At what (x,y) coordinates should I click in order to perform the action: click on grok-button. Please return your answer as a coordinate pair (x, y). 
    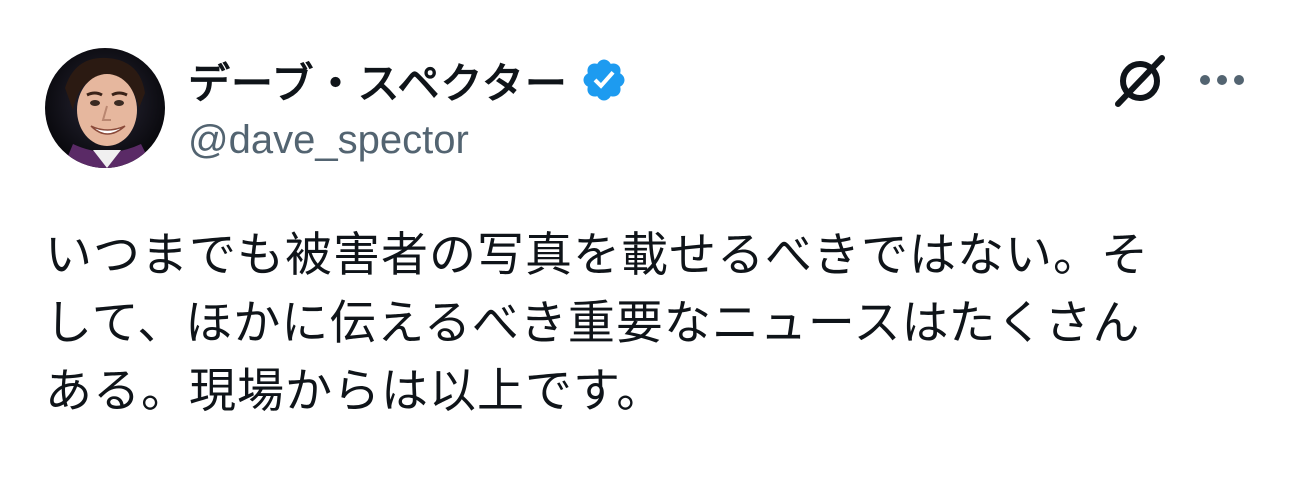
    Looking at the image, I should click on (1140, 80).